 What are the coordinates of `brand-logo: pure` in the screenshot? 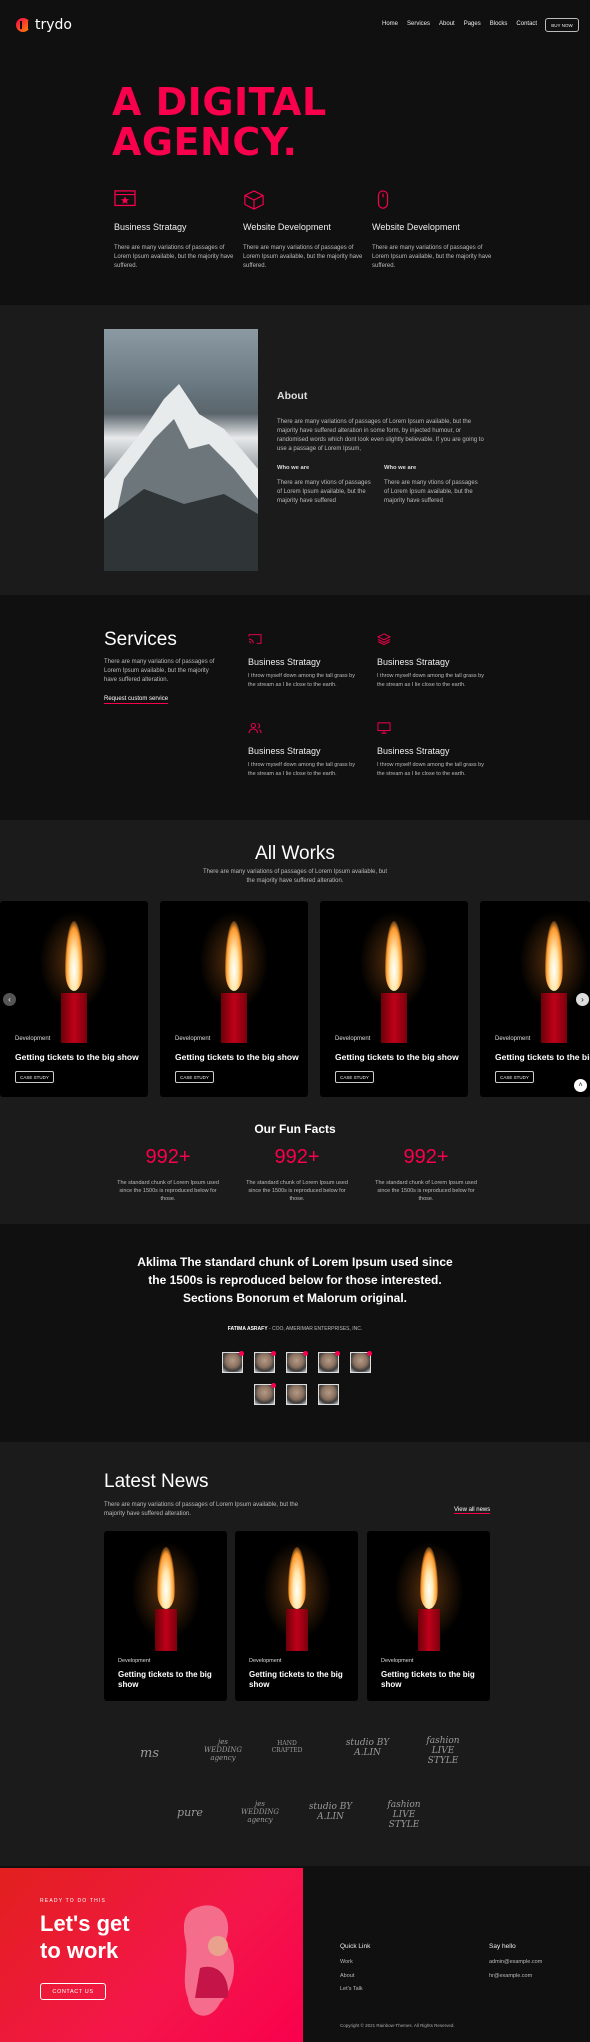 It's located at (190, 1812).